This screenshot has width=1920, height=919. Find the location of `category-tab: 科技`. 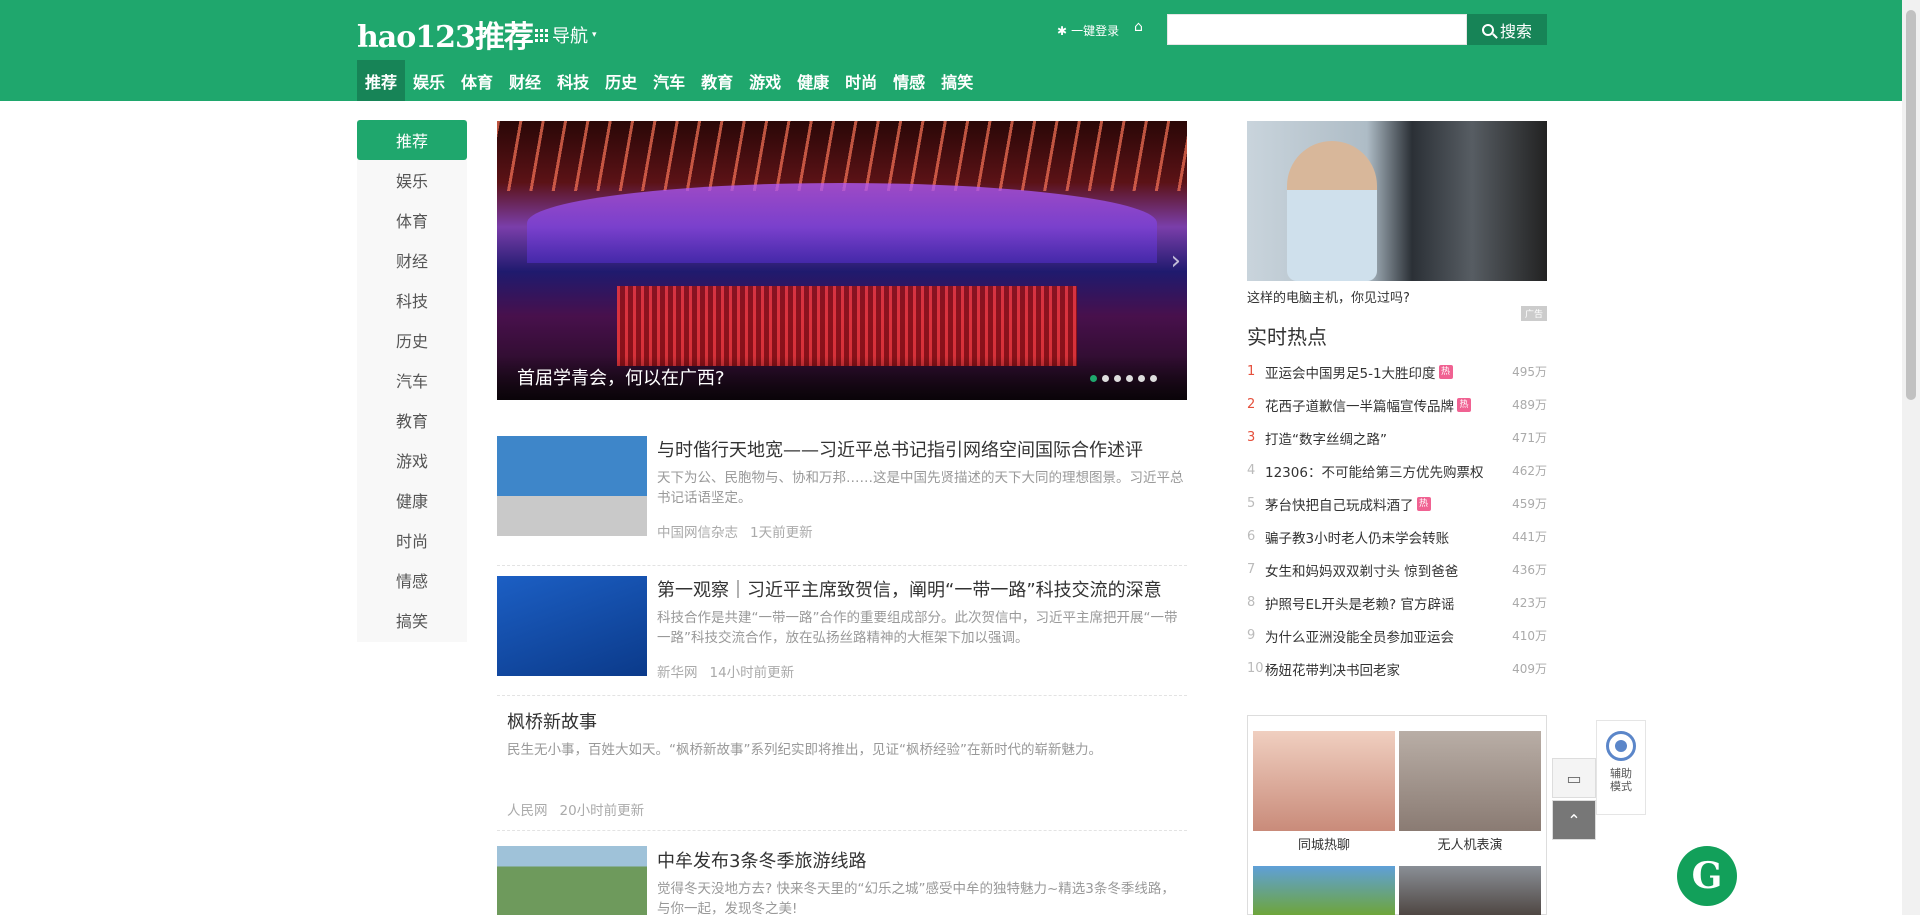

category-tab: 科技 is located at coordinates (573, 80).